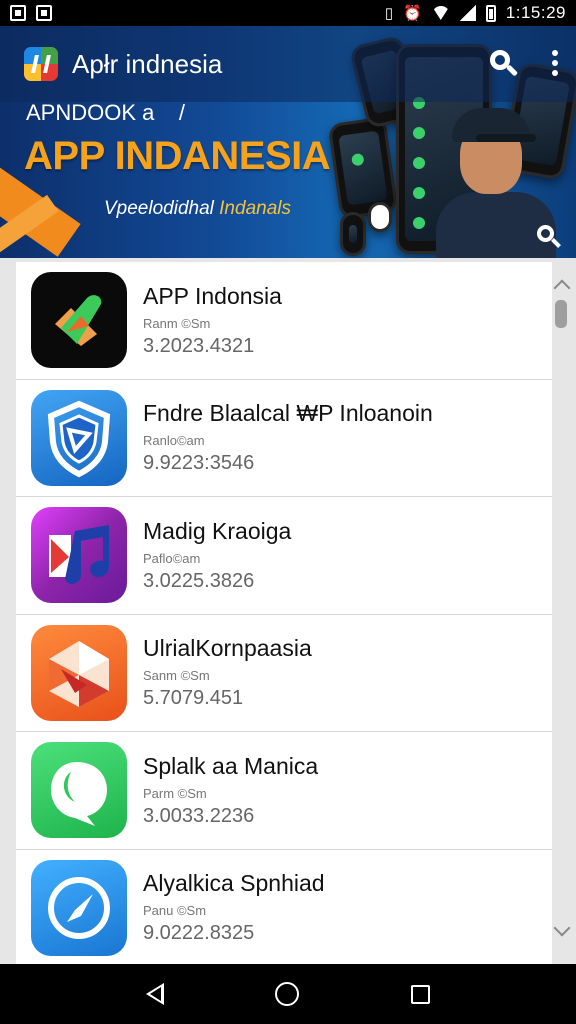 The width and height of the screenshot is (576, 1024). I want to click on home-icon, so click(287, 994).